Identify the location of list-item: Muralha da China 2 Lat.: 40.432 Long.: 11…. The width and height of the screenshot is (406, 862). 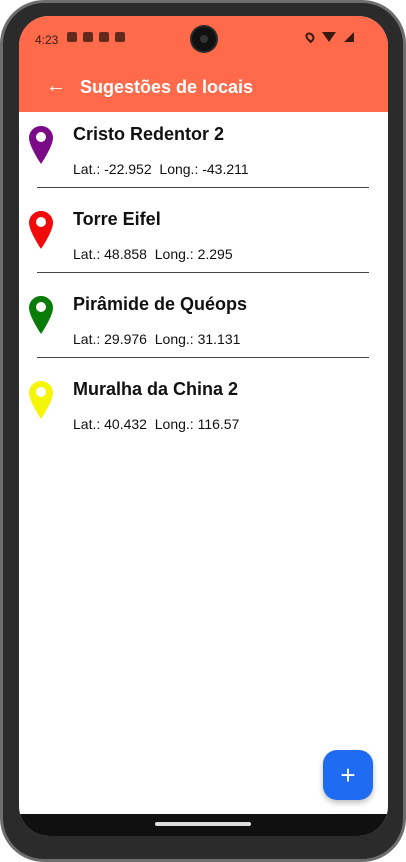
(203, 409).